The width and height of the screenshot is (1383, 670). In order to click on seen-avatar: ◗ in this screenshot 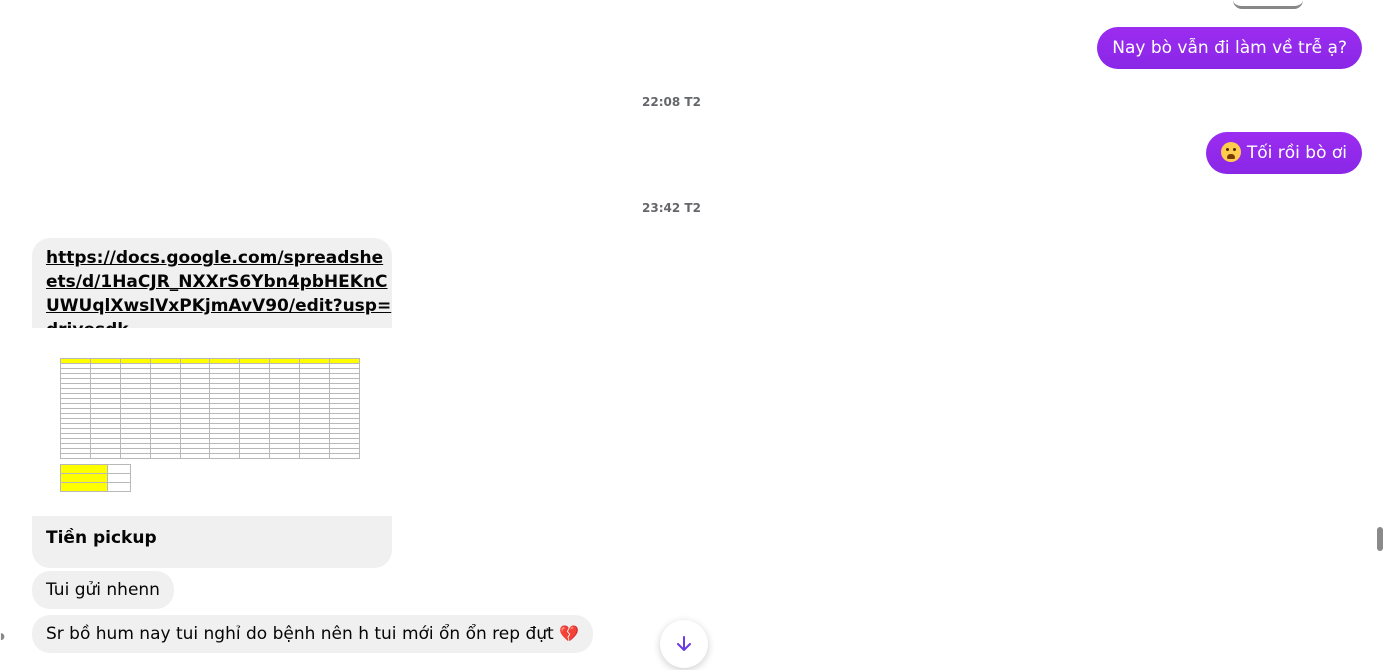, I will do `click(2, 637)`.